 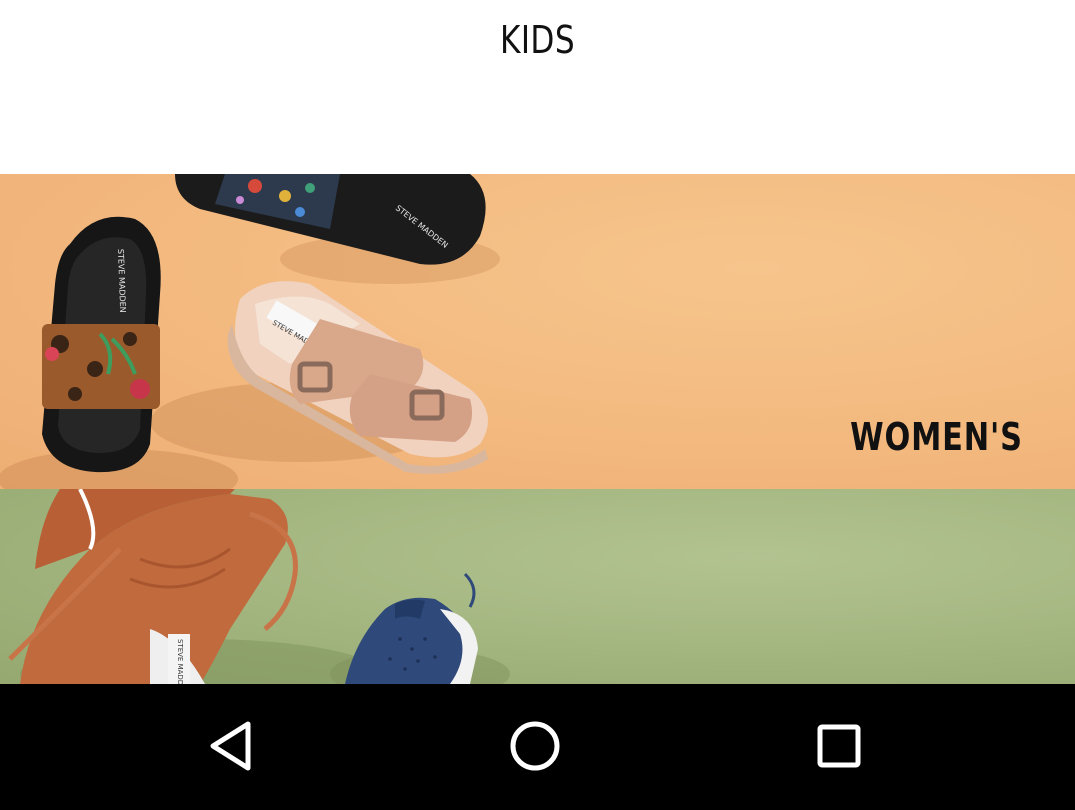 What do you see at coordinates (537, 40) in the screenshot?
I see `kids-category-label: KIDS` at bounding box center [537, 40].